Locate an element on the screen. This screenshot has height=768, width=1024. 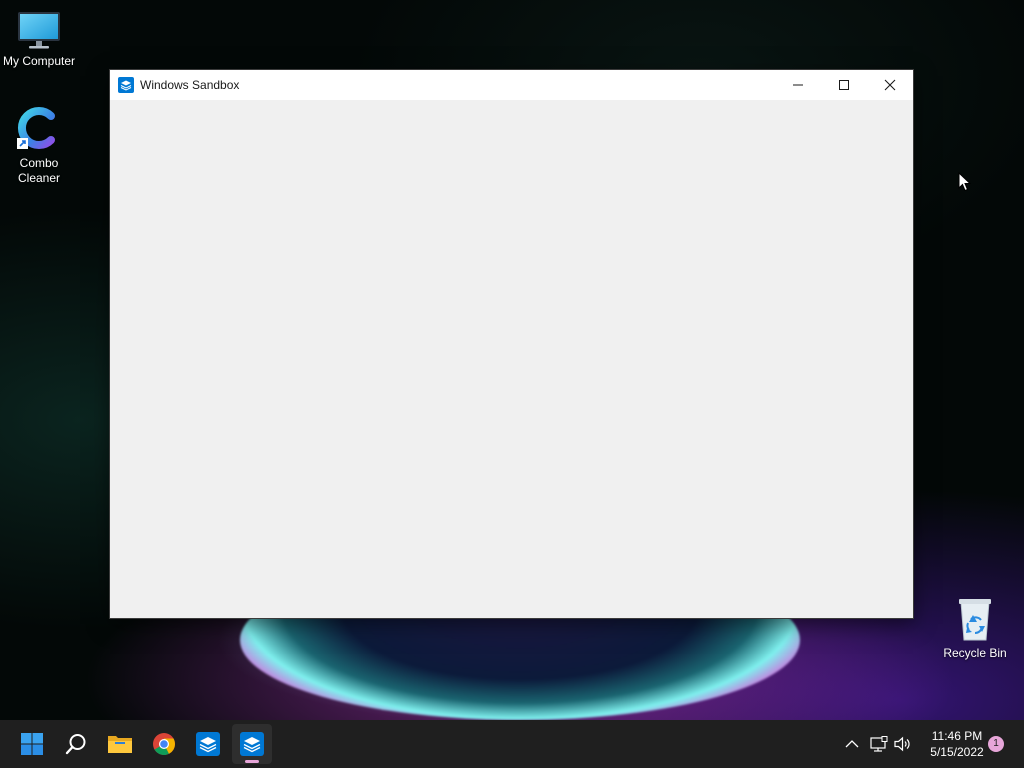
close-icon is located at coordinates (890, 85).